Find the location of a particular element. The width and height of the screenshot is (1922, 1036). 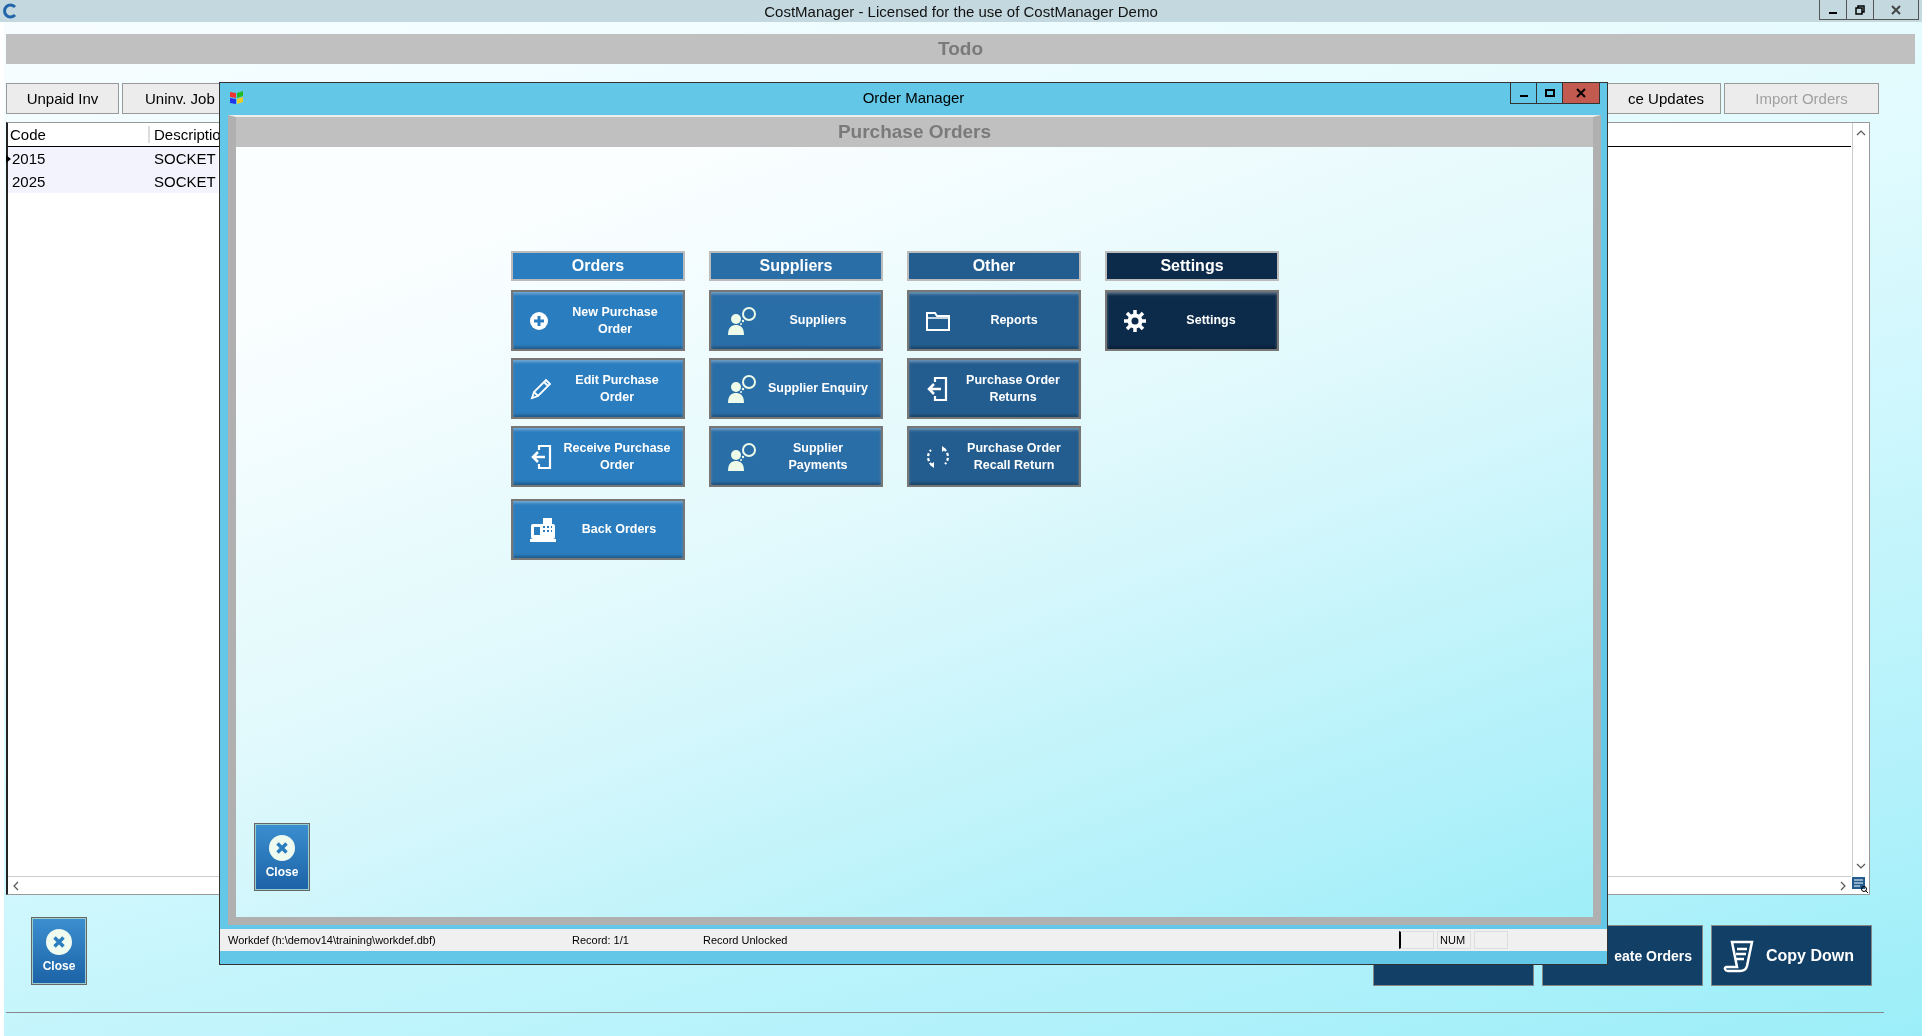

scroll-up-icon is located at coordinates (1861, 133).